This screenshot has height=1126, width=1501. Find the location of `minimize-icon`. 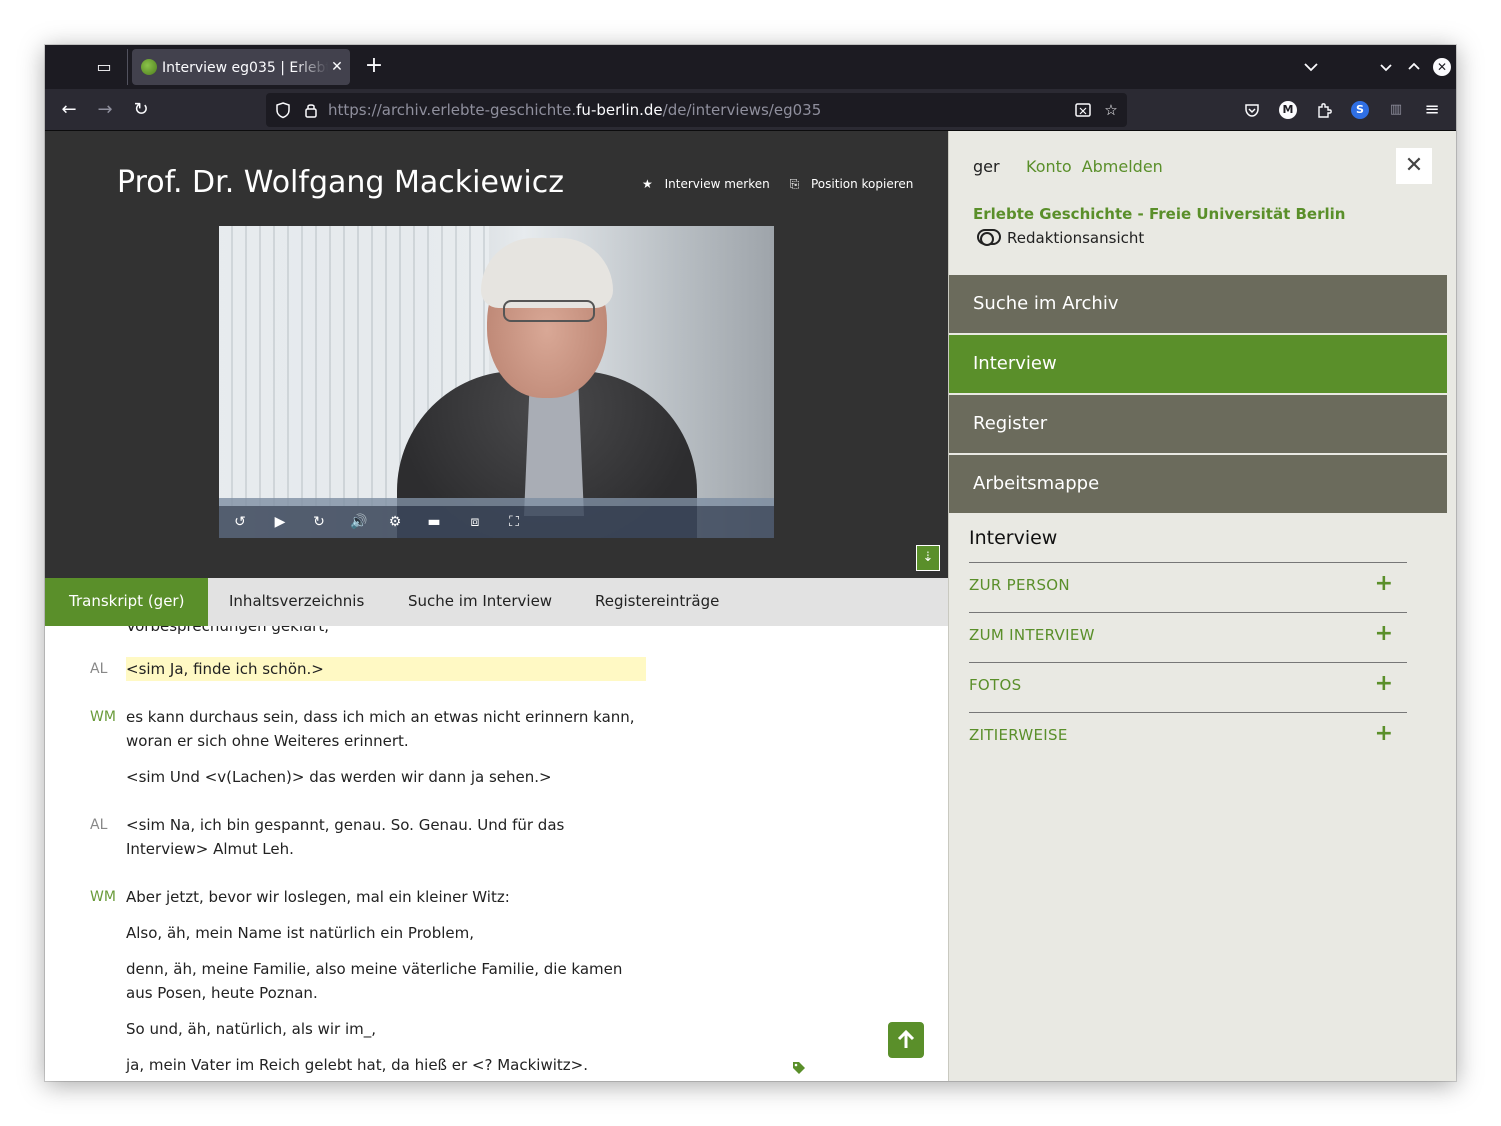

minimize-icon is located at coordinates (1386, 67).